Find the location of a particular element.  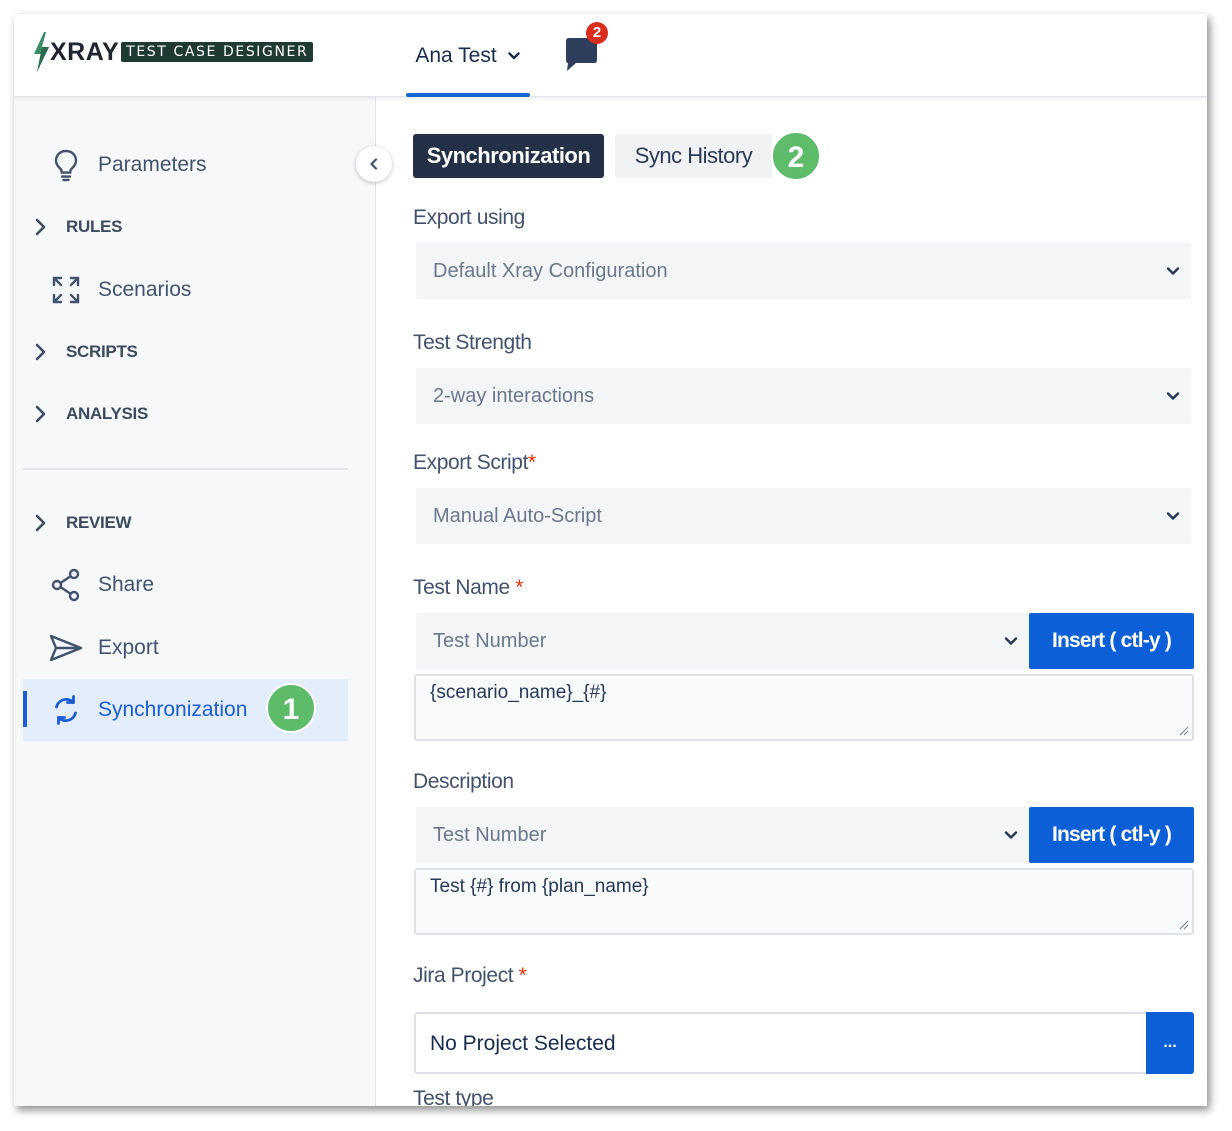

sidebar-item-label: SCRIPTS is located at coordinates (102, 351).